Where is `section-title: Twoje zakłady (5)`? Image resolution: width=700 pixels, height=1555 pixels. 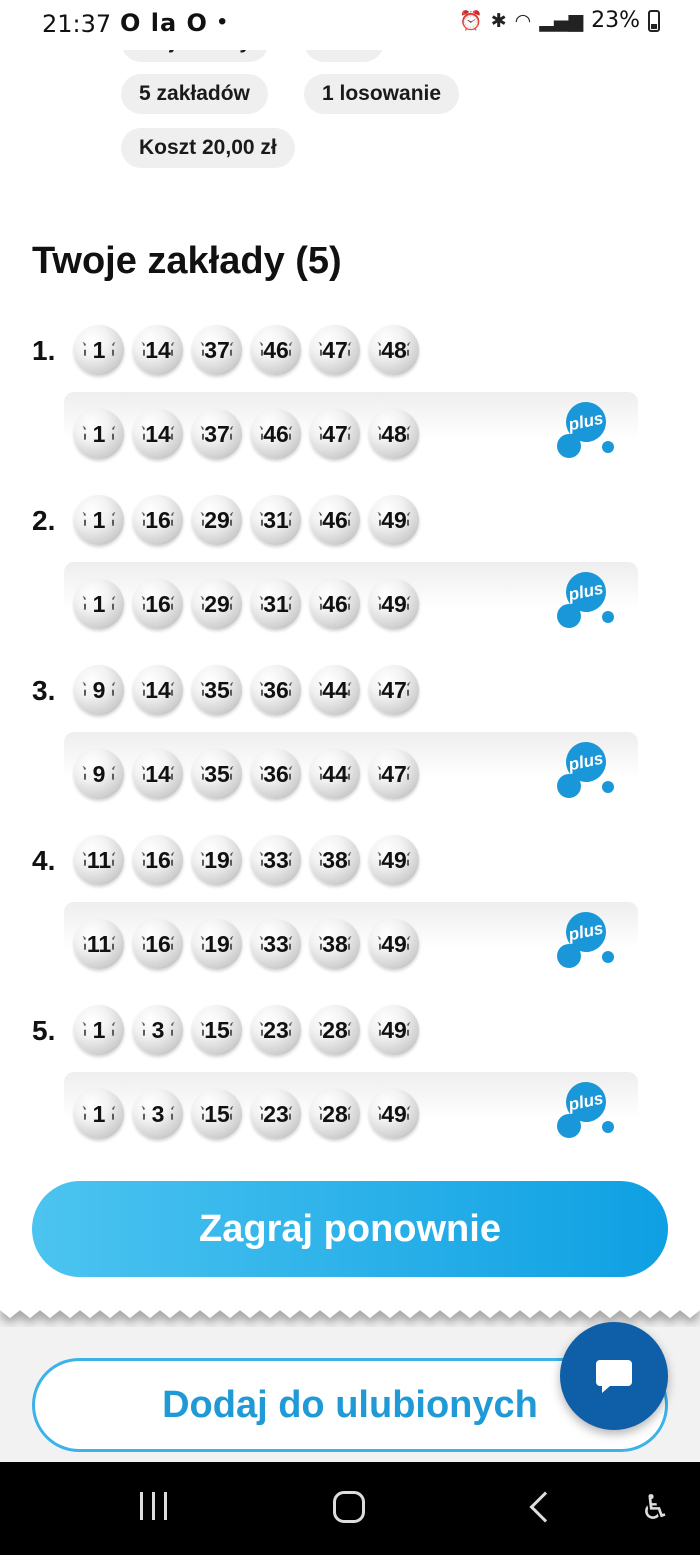
section-title: Twoje zakłady (5) is located at coordinates (187, 261).